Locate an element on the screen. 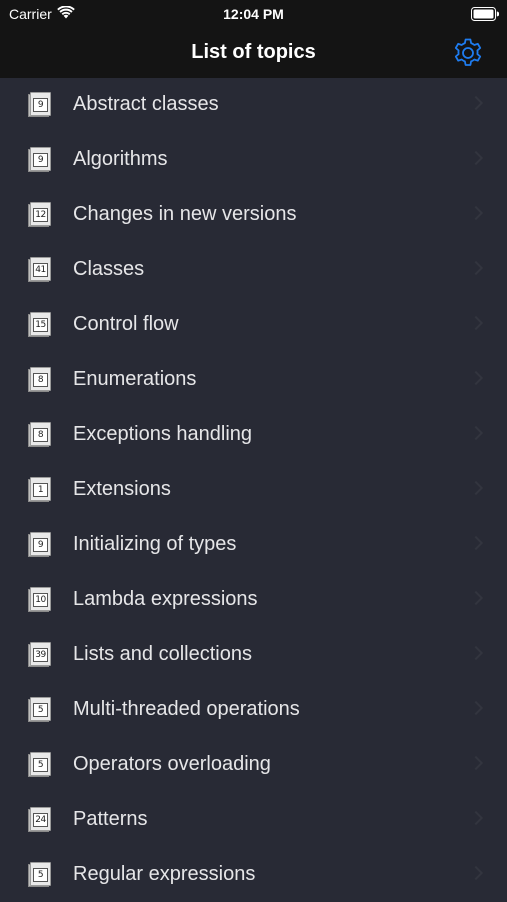  topic-book-icon: 1 is located at coordinates (40, 489).